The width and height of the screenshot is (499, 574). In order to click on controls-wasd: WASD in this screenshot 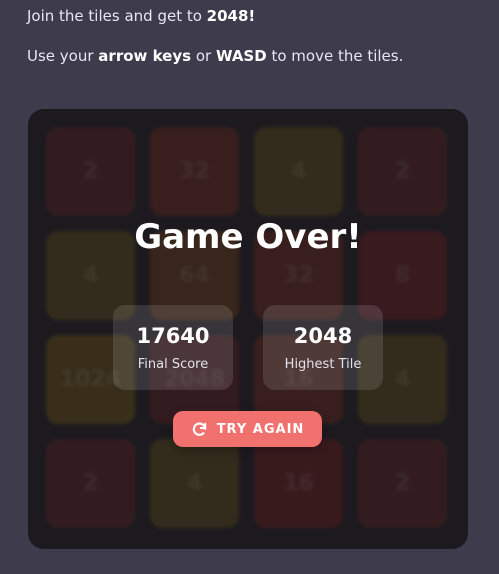, I will do `click(241, 56)`.